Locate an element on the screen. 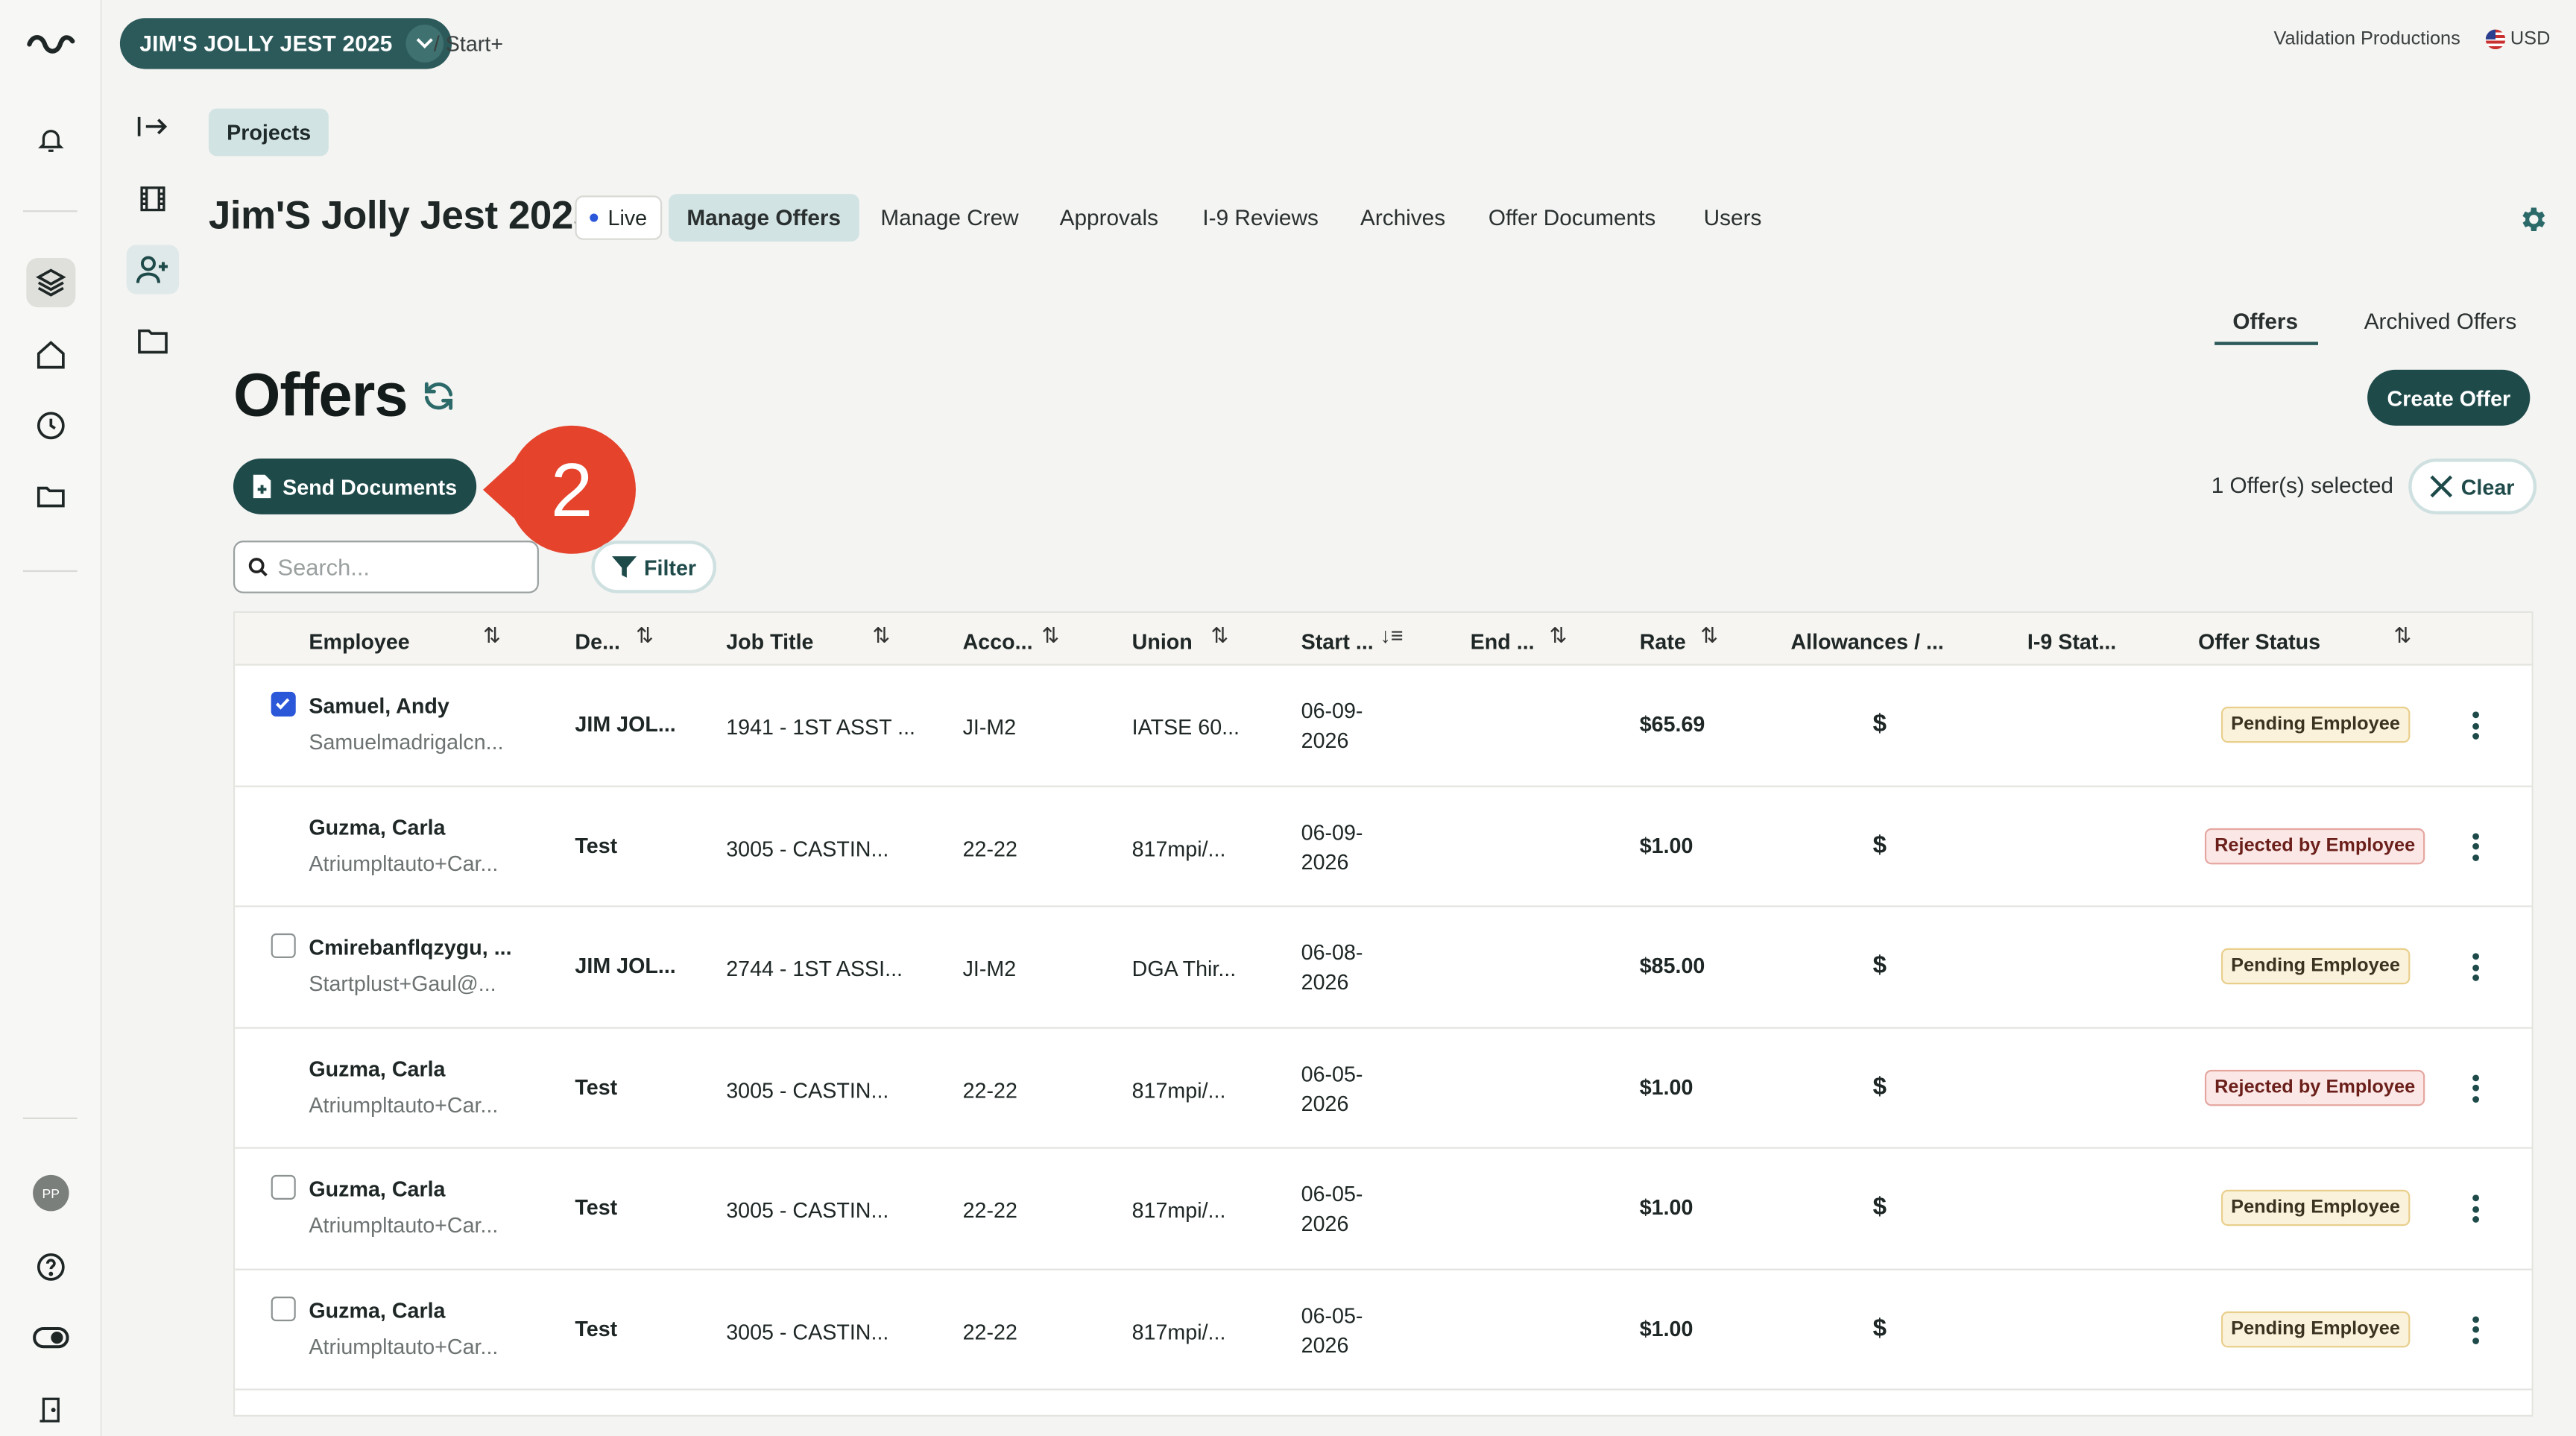 Image resolution: width=2576 pixels, height=1436 pixels. tab-i9-reviews: I-9 Reviews is located at coordinates (1260, 218).